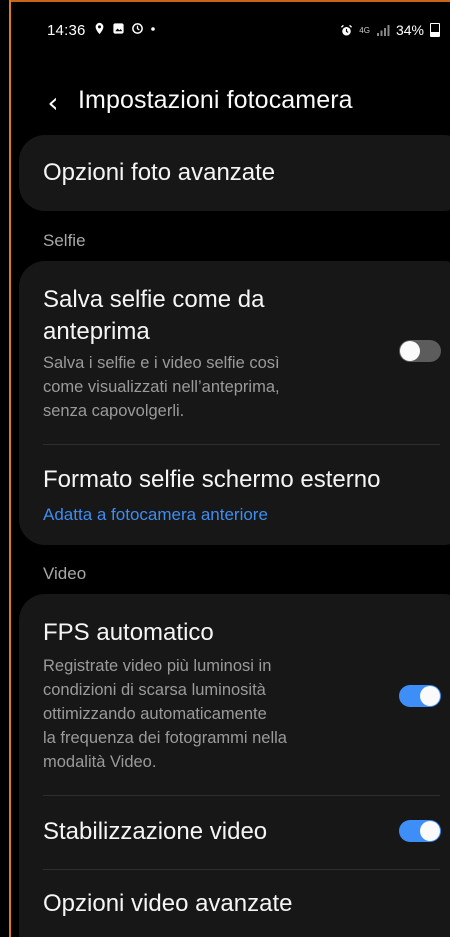 This screenshot has width=450, height=937. What do you see at coordinates (212, 479) in the screenshot?
I see `cover-screen-format-title: Formato selfie schermo esterno` at bounding box center [212, 479].